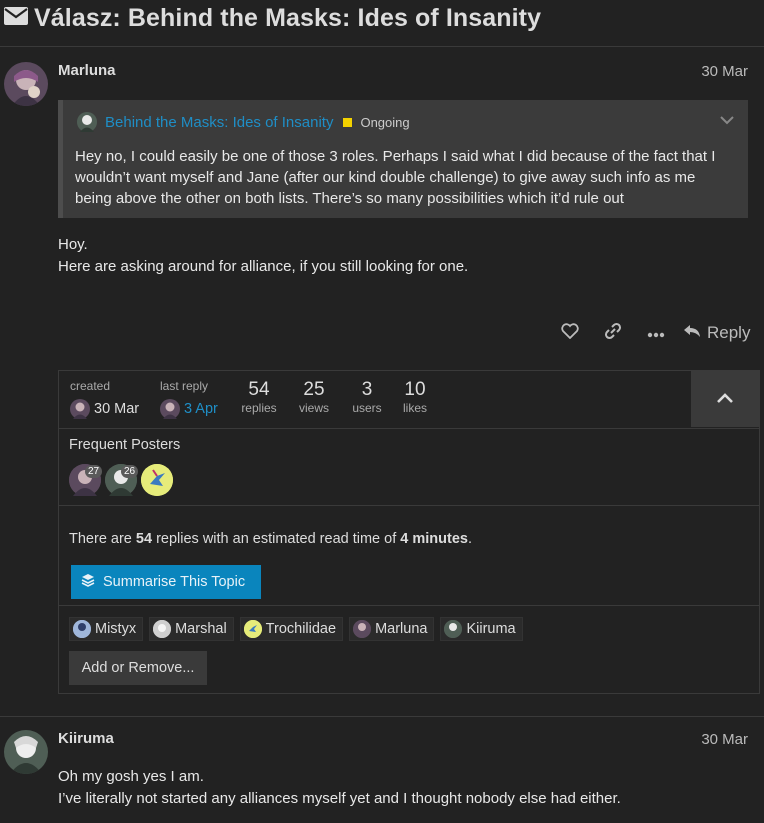 The image size is (764, 823). I want to click on last-reply-info: 3 Apr, so click(189, 409).